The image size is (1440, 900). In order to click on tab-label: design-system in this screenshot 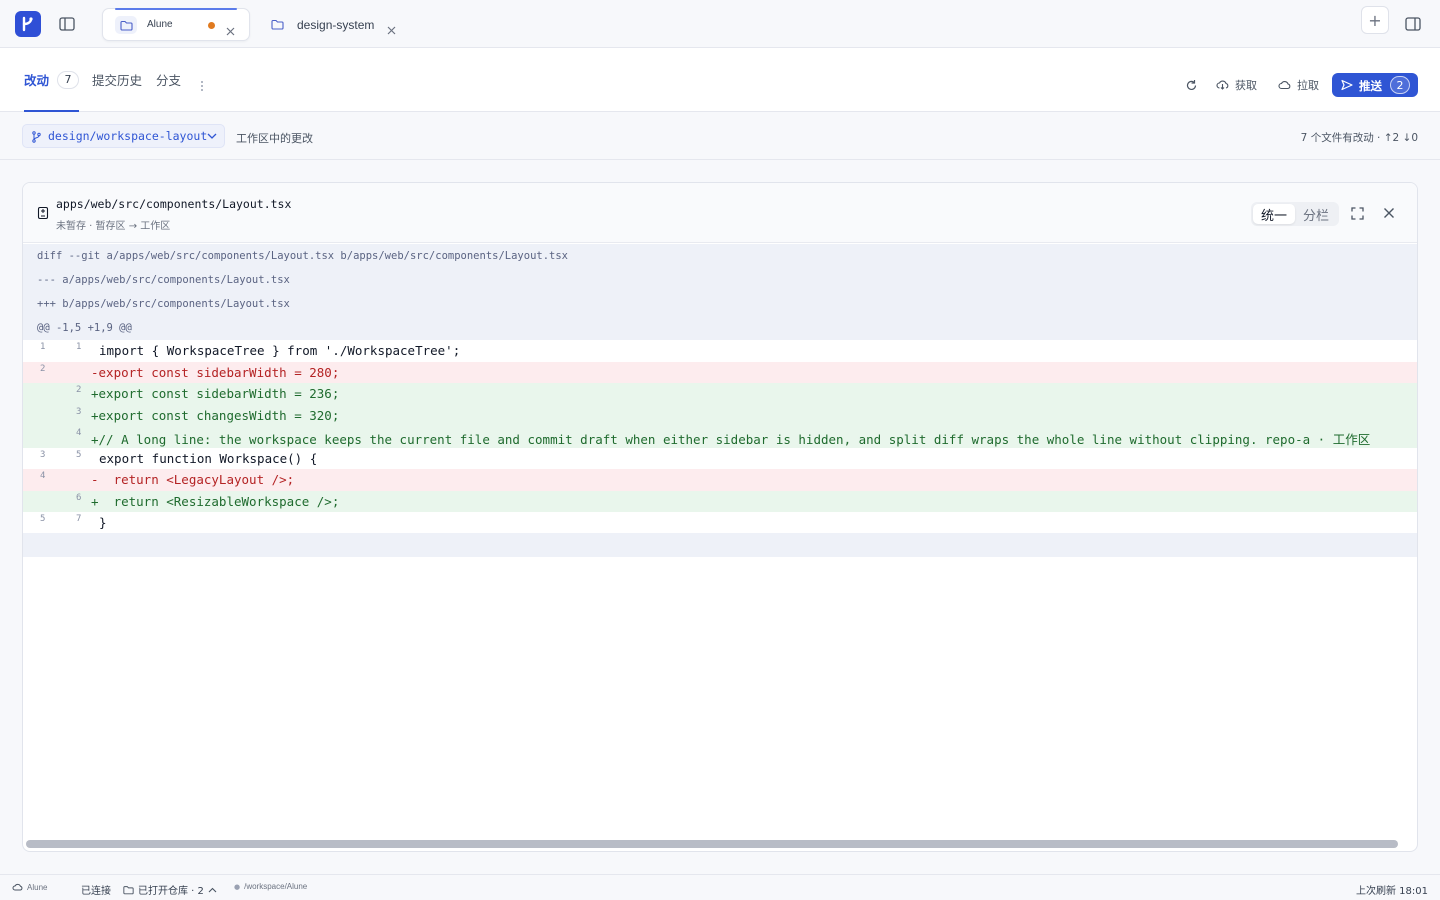, I will do `click(336, 24)`.